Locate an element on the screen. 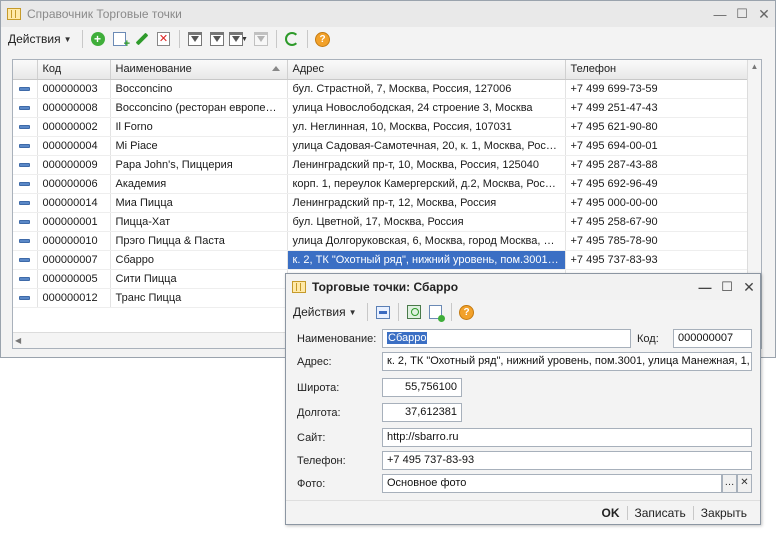 The image size is (776, 533). cell-name: Сбарро is located at coordinates (199, 260).